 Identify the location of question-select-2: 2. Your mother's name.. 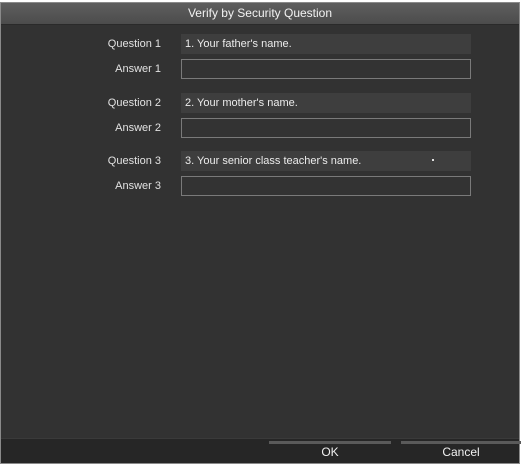
(326, 103).